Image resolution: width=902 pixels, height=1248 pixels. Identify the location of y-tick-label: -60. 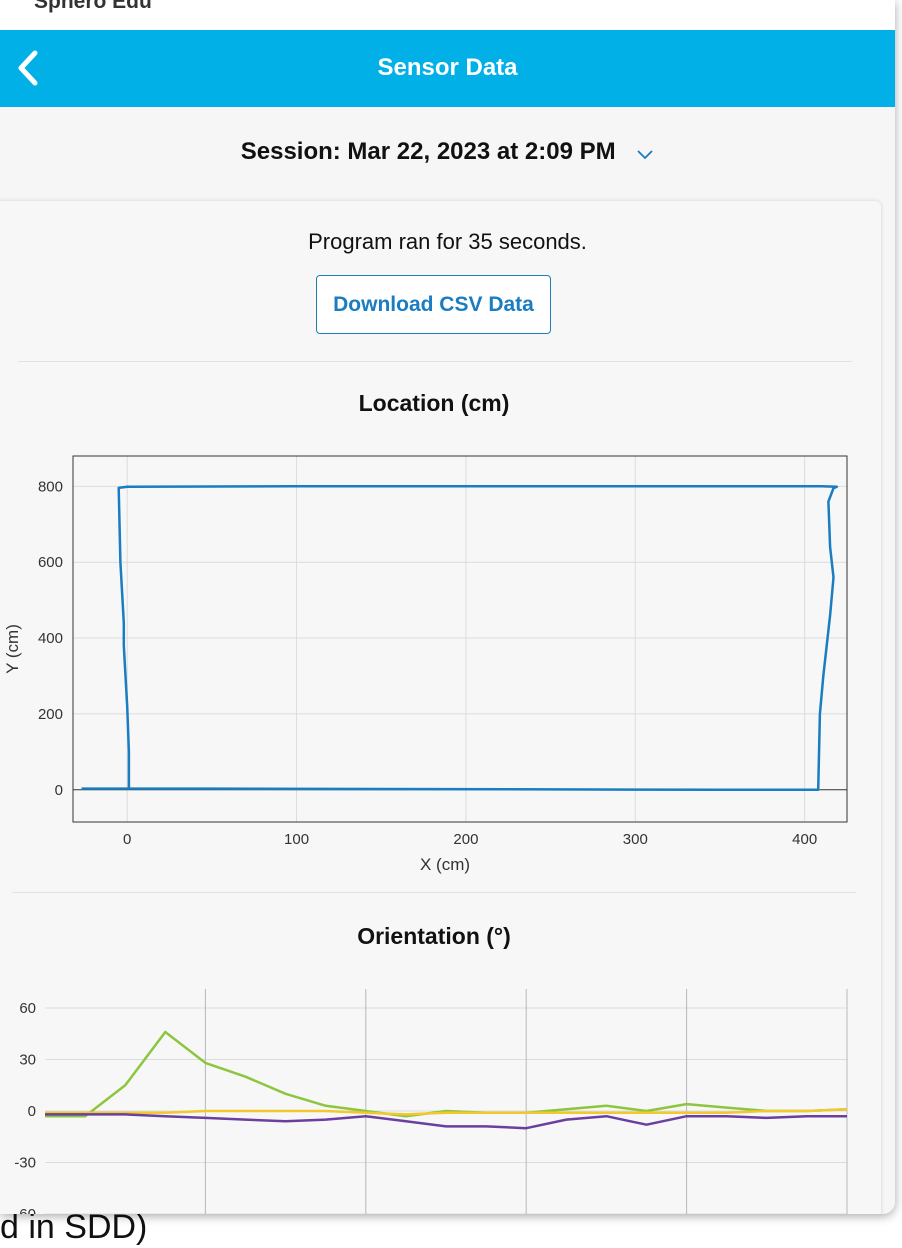
(25, 1210).